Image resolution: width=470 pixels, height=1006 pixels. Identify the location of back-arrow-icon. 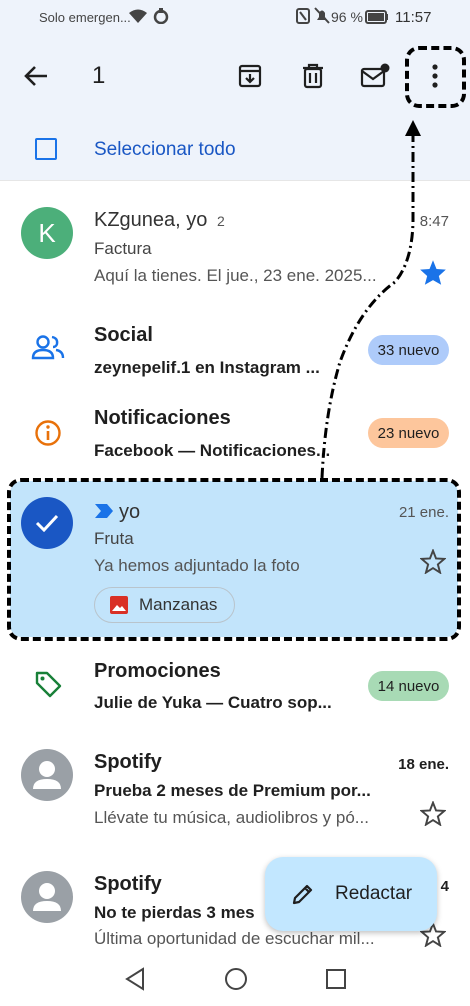
(35, 76).